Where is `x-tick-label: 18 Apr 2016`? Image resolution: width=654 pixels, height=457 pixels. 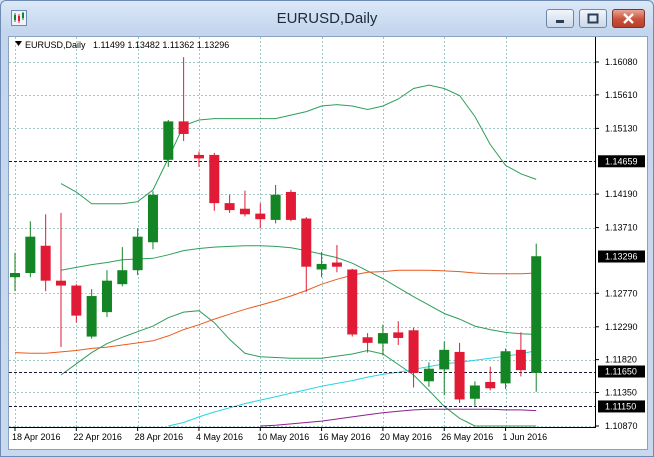
x-tick-label: 18 Apr 2016 is located at coordinates (36, 437).